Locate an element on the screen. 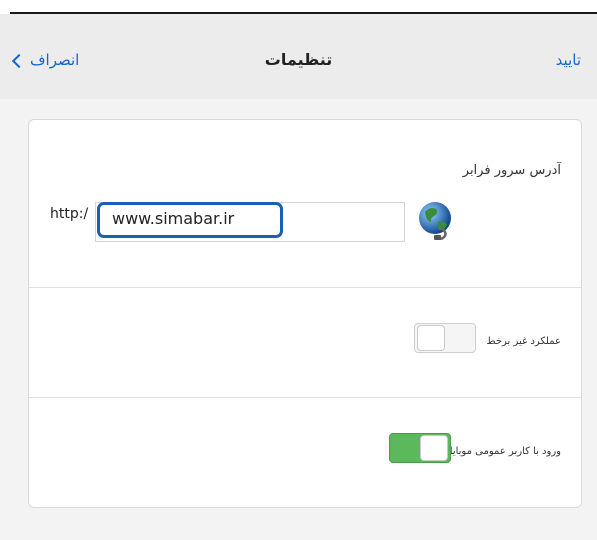 This screenshot has height=540, width=597. mobile-login-label: ورود با کاربر عمومی موبایل is located at coordinates (503, 451).